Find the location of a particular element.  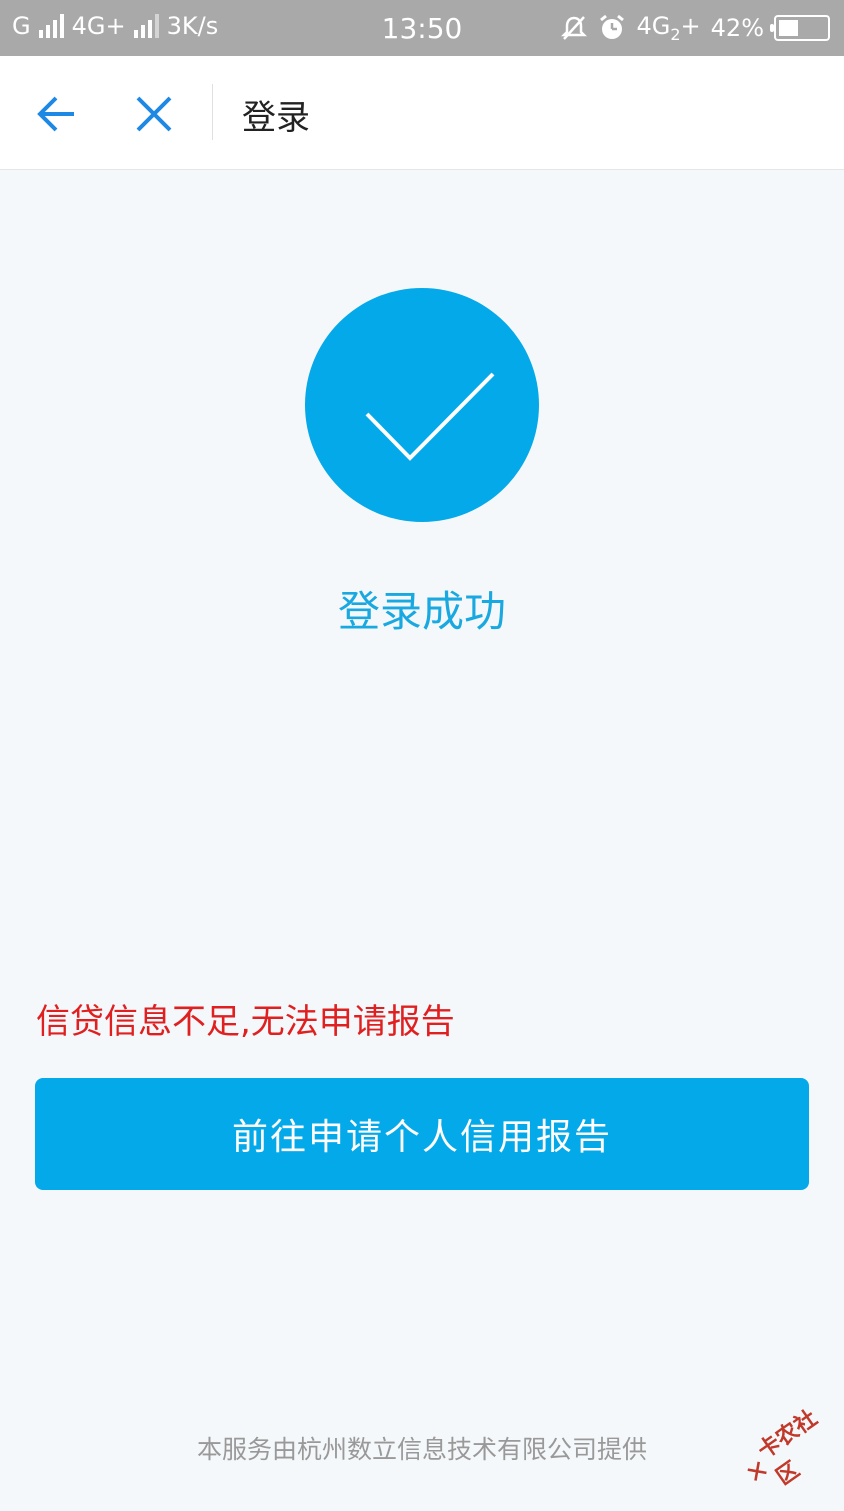

network-type-2: 4G2+ is located at coordinates (668, 28).